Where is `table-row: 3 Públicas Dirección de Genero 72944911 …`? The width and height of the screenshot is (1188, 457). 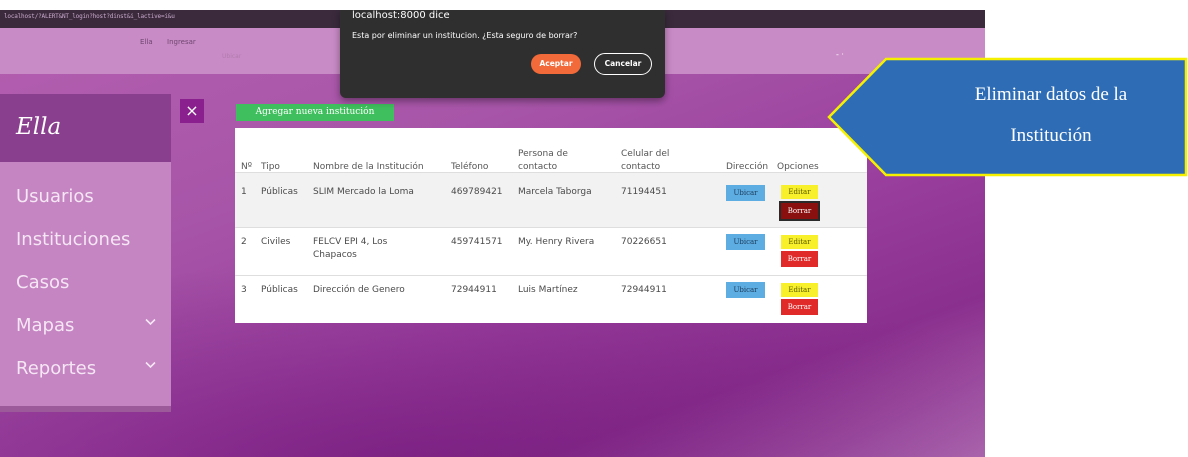
table-row: 3 Públicas Dirección de Genero 72944911 … is located at coordinates (551, 299).